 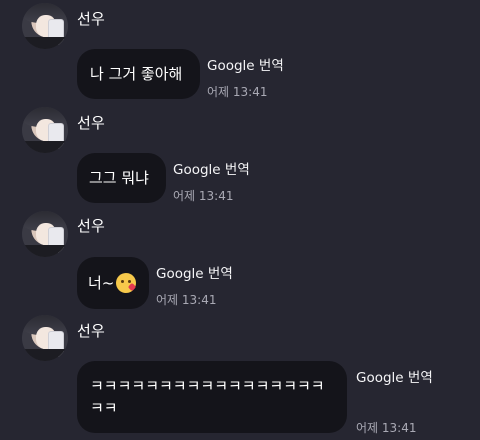 I want to click on kissing-face-with-heart-emoji, so click(x=126, y=283).